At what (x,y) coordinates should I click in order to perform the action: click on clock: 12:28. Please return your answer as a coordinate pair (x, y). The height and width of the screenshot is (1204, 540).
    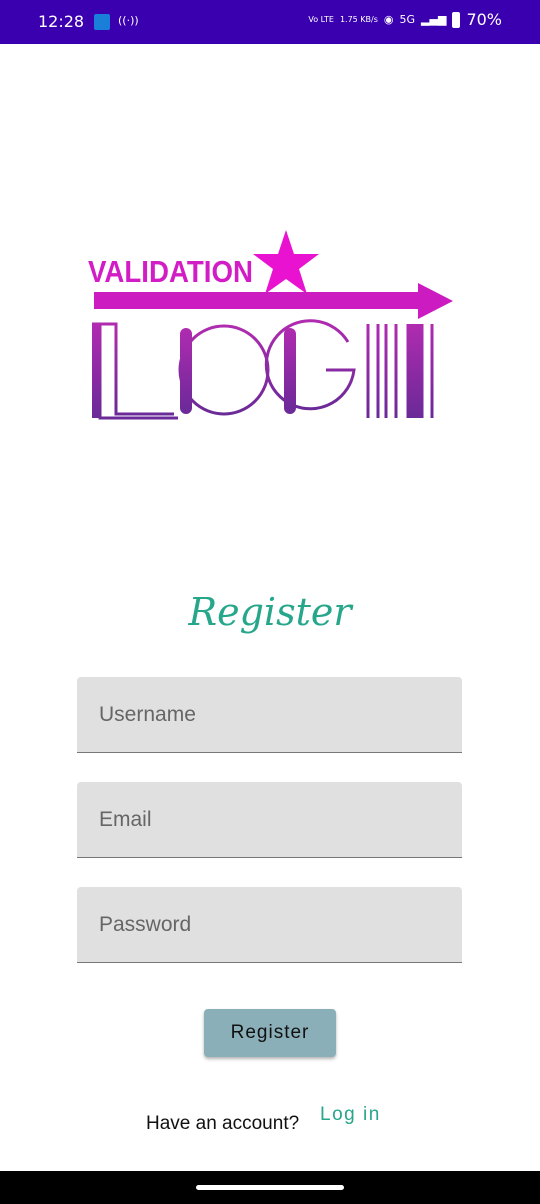
    Looking at the image, I should click on (61, 21).